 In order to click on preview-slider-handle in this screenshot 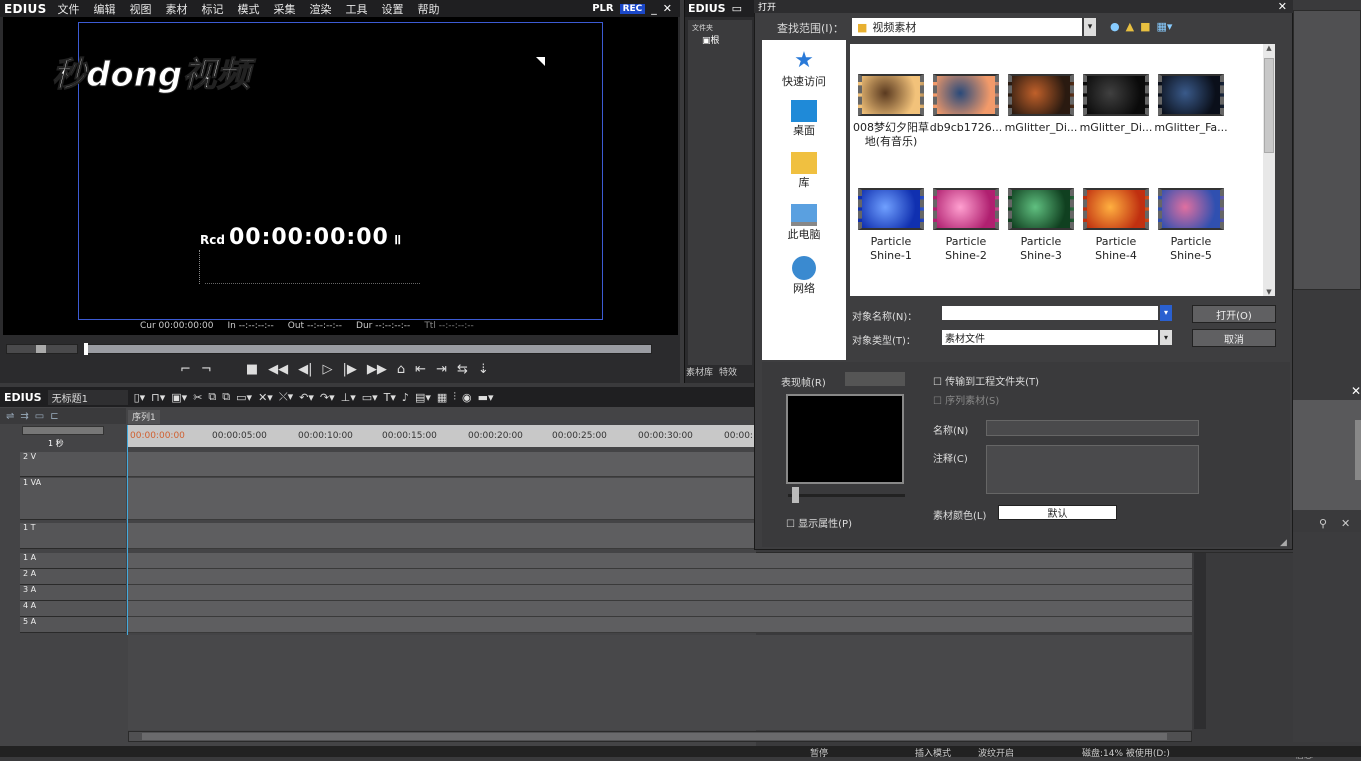, I will do `click(795, 495)`.